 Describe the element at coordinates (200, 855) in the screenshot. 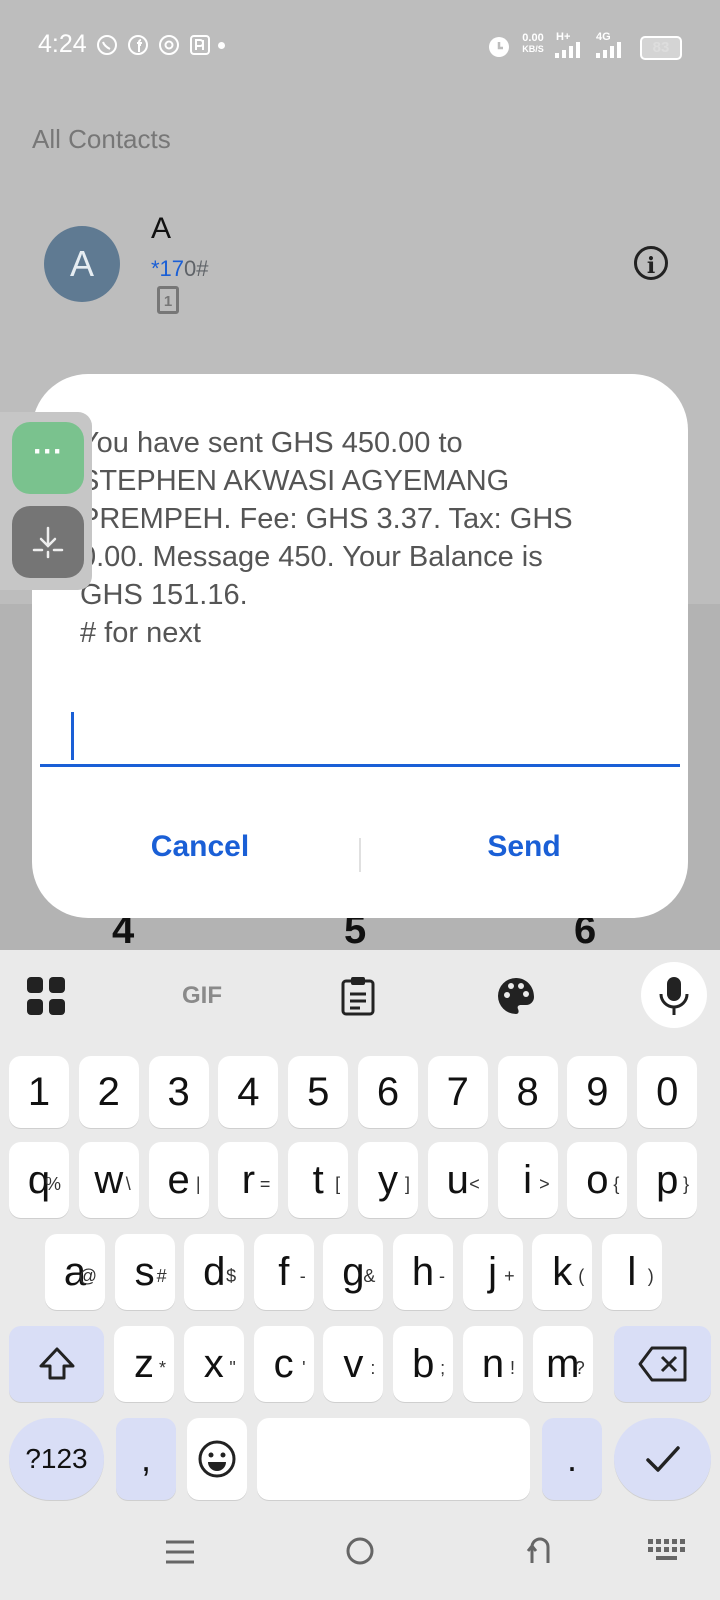

I see `cancel-button: Cancel` at that location.